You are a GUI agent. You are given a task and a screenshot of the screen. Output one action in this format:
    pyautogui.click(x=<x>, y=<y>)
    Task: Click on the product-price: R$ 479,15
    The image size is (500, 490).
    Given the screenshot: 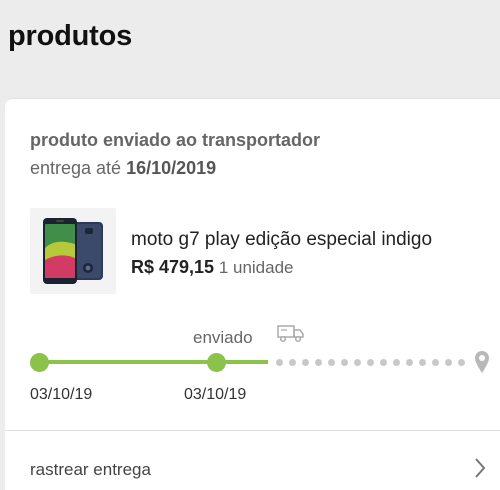 What is the action you would take?
    pyautogui.click(x=173, y=267)
    